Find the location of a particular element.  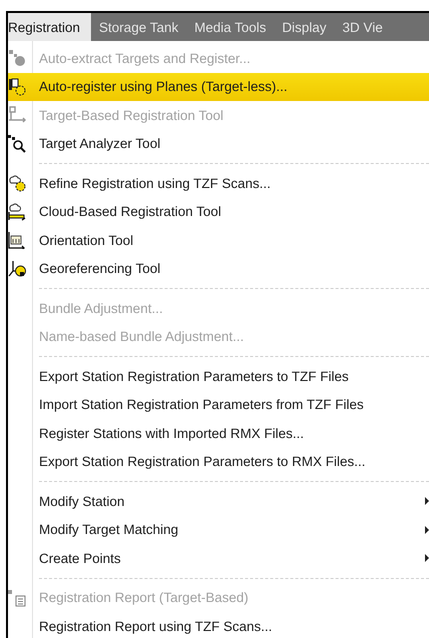

menu-tab: Registration is located at coordinates (50, 27).